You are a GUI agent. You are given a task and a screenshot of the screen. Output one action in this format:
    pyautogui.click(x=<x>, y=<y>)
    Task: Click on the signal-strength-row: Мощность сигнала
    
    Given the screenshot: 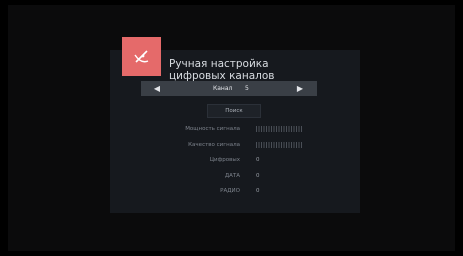 What is the action you would take?
    pyautogui.click(x=235, y=129)
    